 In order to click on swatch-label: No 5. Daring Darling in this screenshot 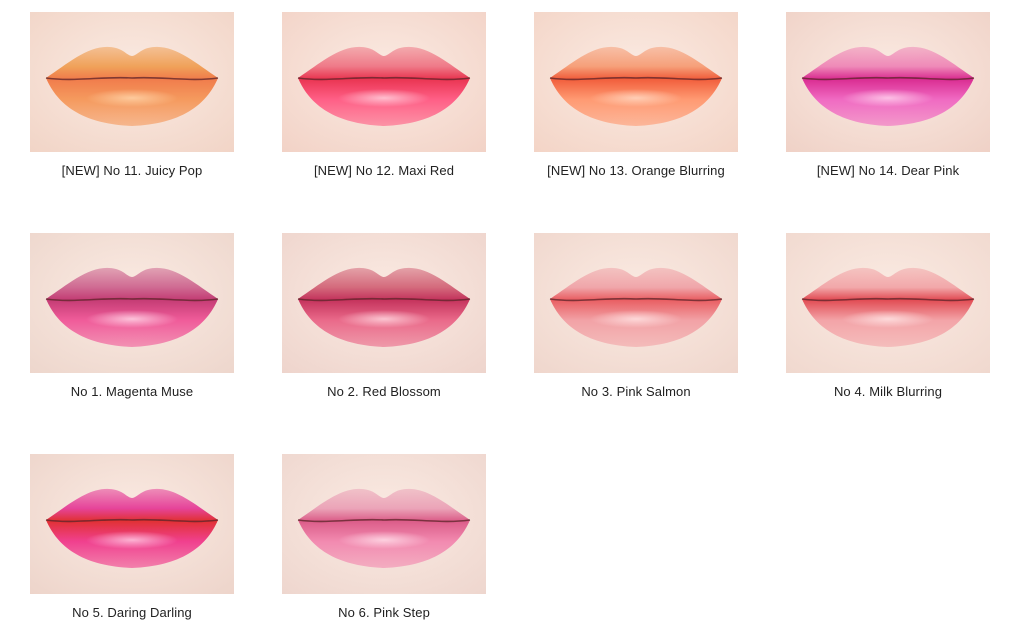, I will do `click(132, 612)`.